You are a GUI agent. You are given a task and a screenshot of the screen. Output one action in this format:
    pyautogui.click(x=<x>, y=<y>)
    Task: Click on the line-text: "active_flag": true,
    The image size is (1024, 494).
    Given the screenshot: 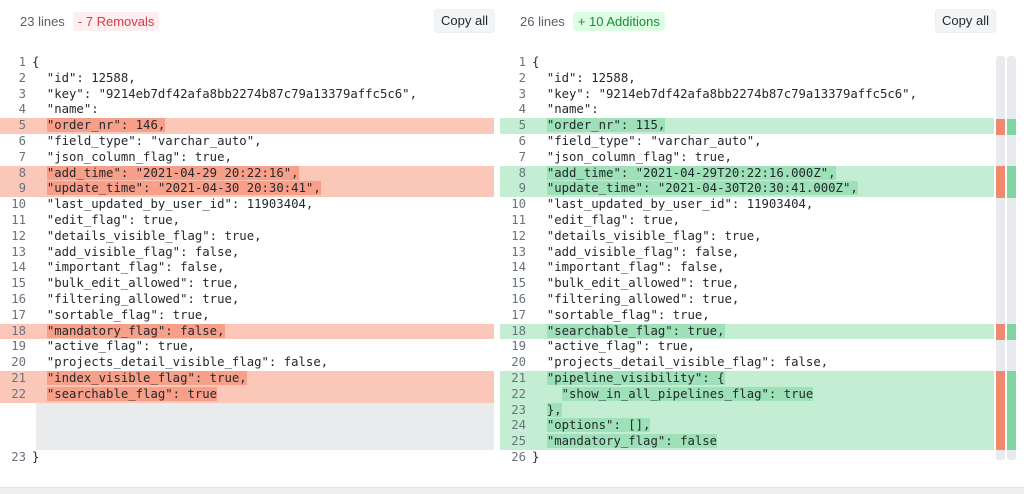 What is the action you would take?
    pyautogui.click(x=613, y=346)
    